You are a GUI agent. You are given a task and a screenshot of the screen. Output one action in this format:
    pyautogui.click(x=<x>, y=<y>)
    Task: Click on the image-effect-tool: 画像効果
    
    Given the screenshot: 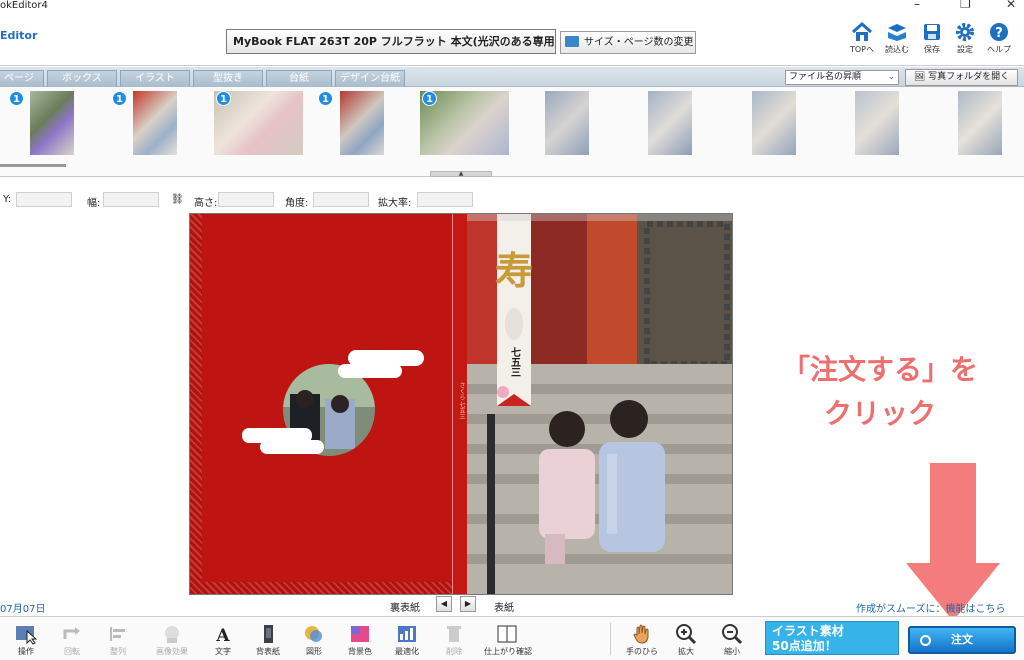 What is the action you would take?
    pyautogui.click(x=172, y=640)
    